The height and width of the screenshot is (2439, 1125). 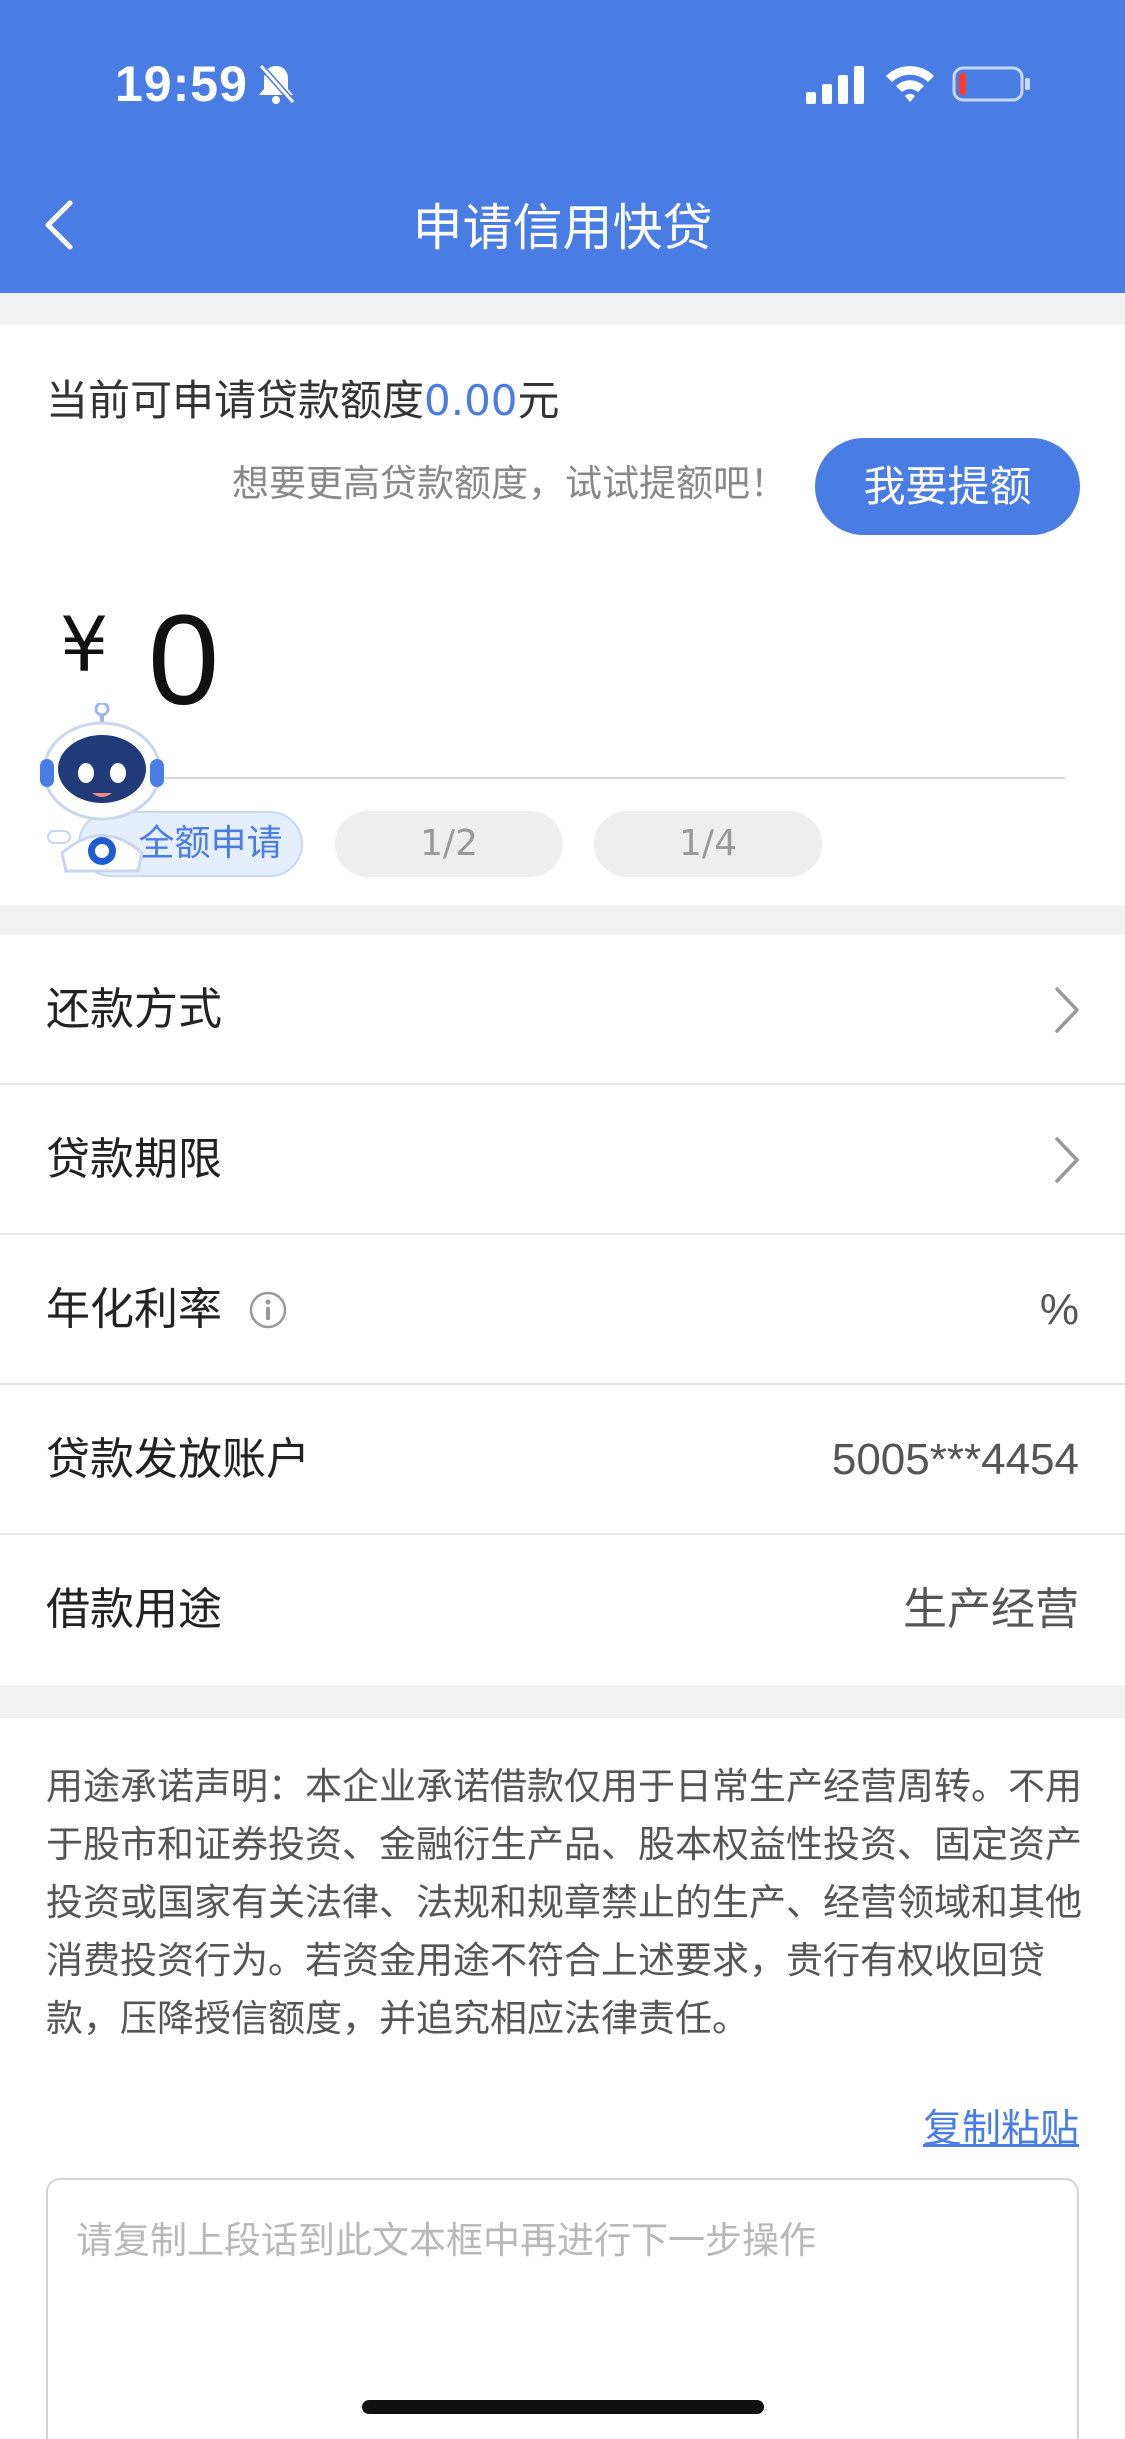 What do you see at coordinates (562, 1610) in the screenshot?
I see `loan-purpose-row: 借款用途 生产经营` at bounding box center [562, 1610].